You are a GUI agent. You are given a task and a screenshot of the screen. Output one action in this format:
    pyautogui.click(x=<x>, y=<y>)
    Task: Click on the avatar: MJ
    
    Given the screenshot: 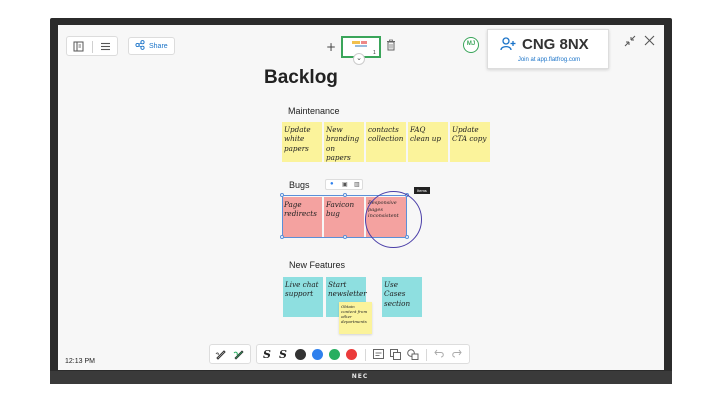 What is the action you would take?
    pyautogui.click(x=471, y=45)
    